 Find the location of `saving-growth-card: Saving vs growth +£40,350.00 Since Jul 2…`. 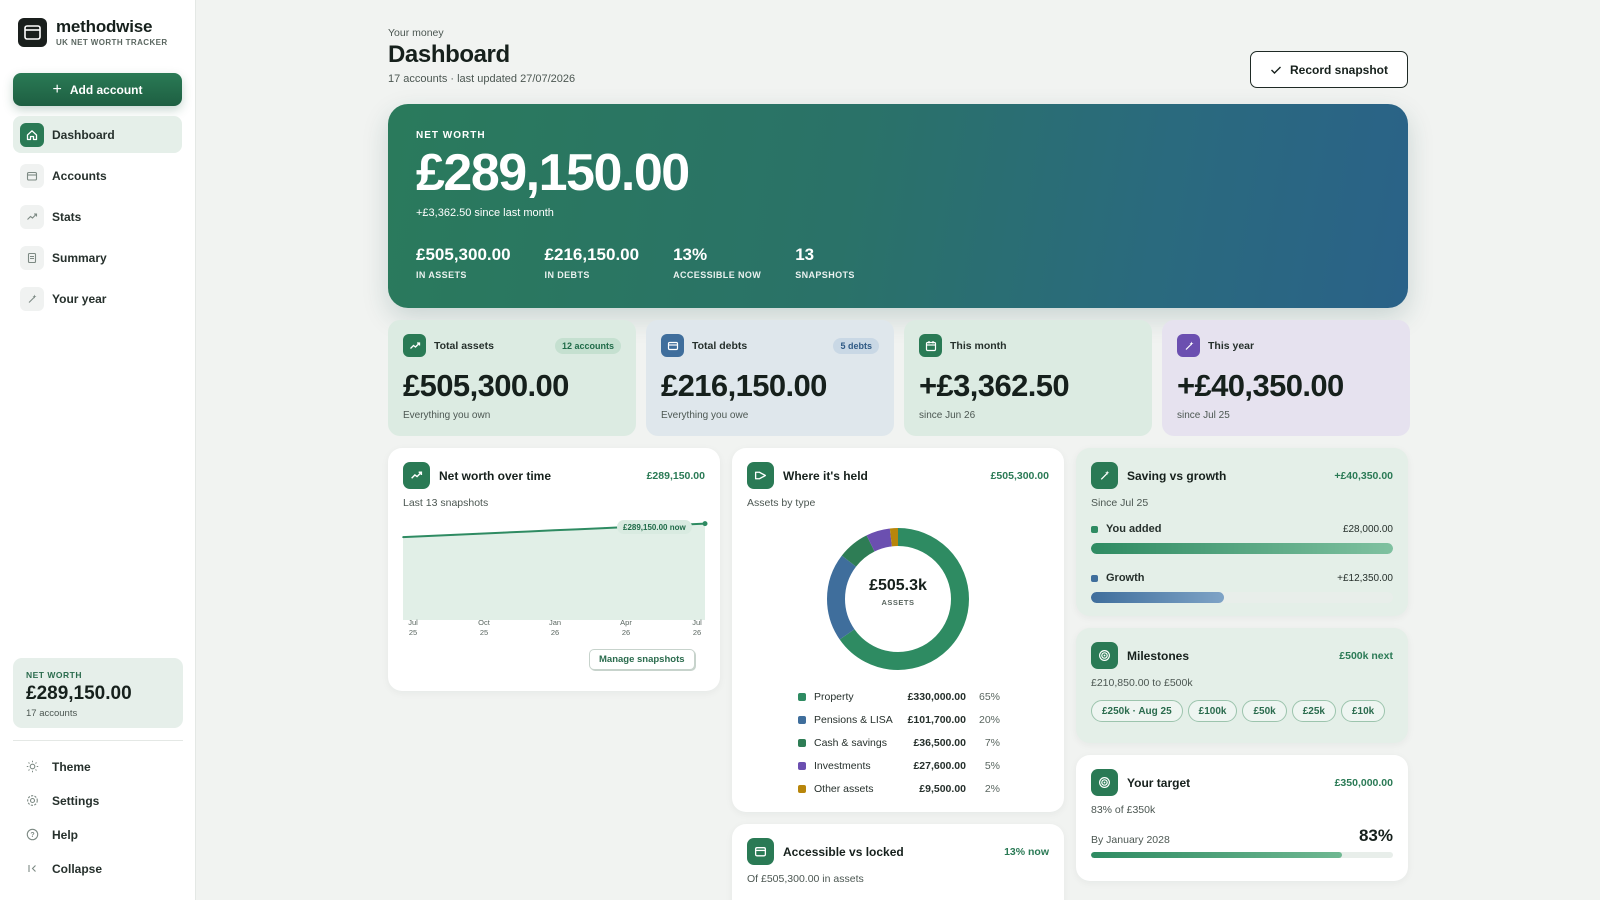

saving-growth-card: Saving vs growth +£40,350.00 Since Jul 2… is located at coordinates (1242, 532).